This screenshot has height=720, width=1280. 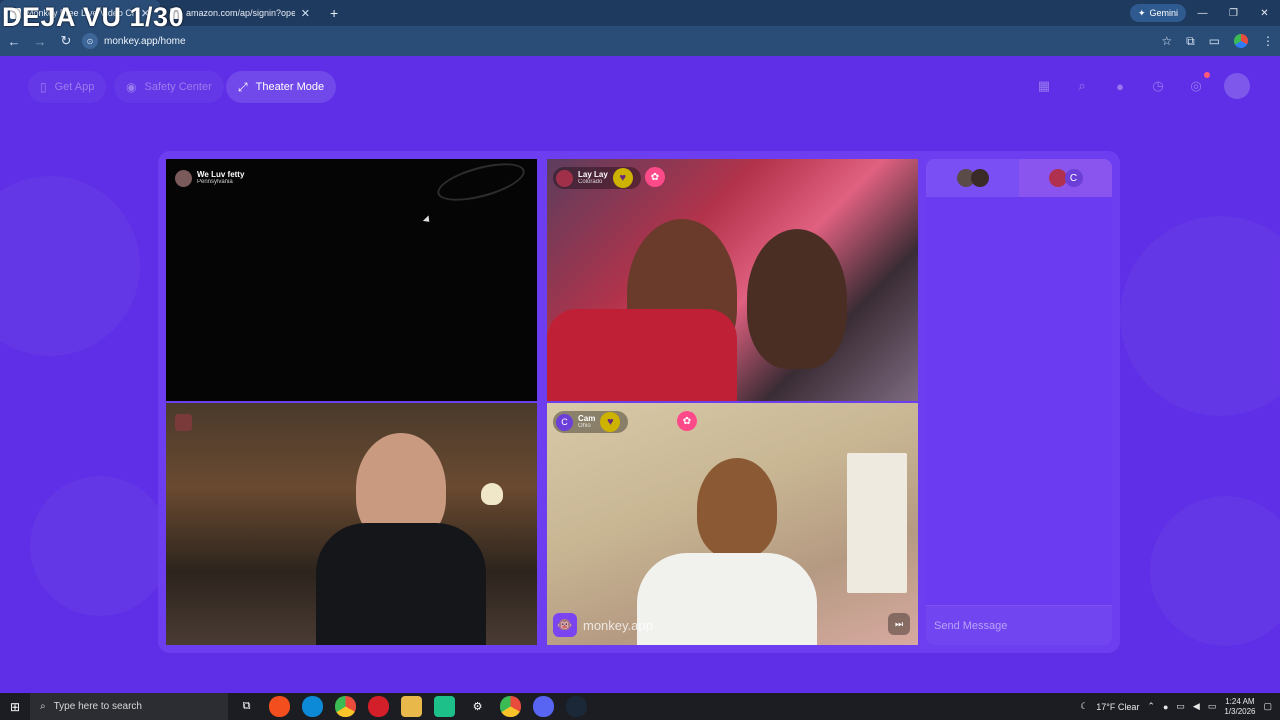 What do you see at coordinates (1240, 701) in the screenshot?
I see `clock-time: 1:24 AM` at bounding box center [1240, 701].